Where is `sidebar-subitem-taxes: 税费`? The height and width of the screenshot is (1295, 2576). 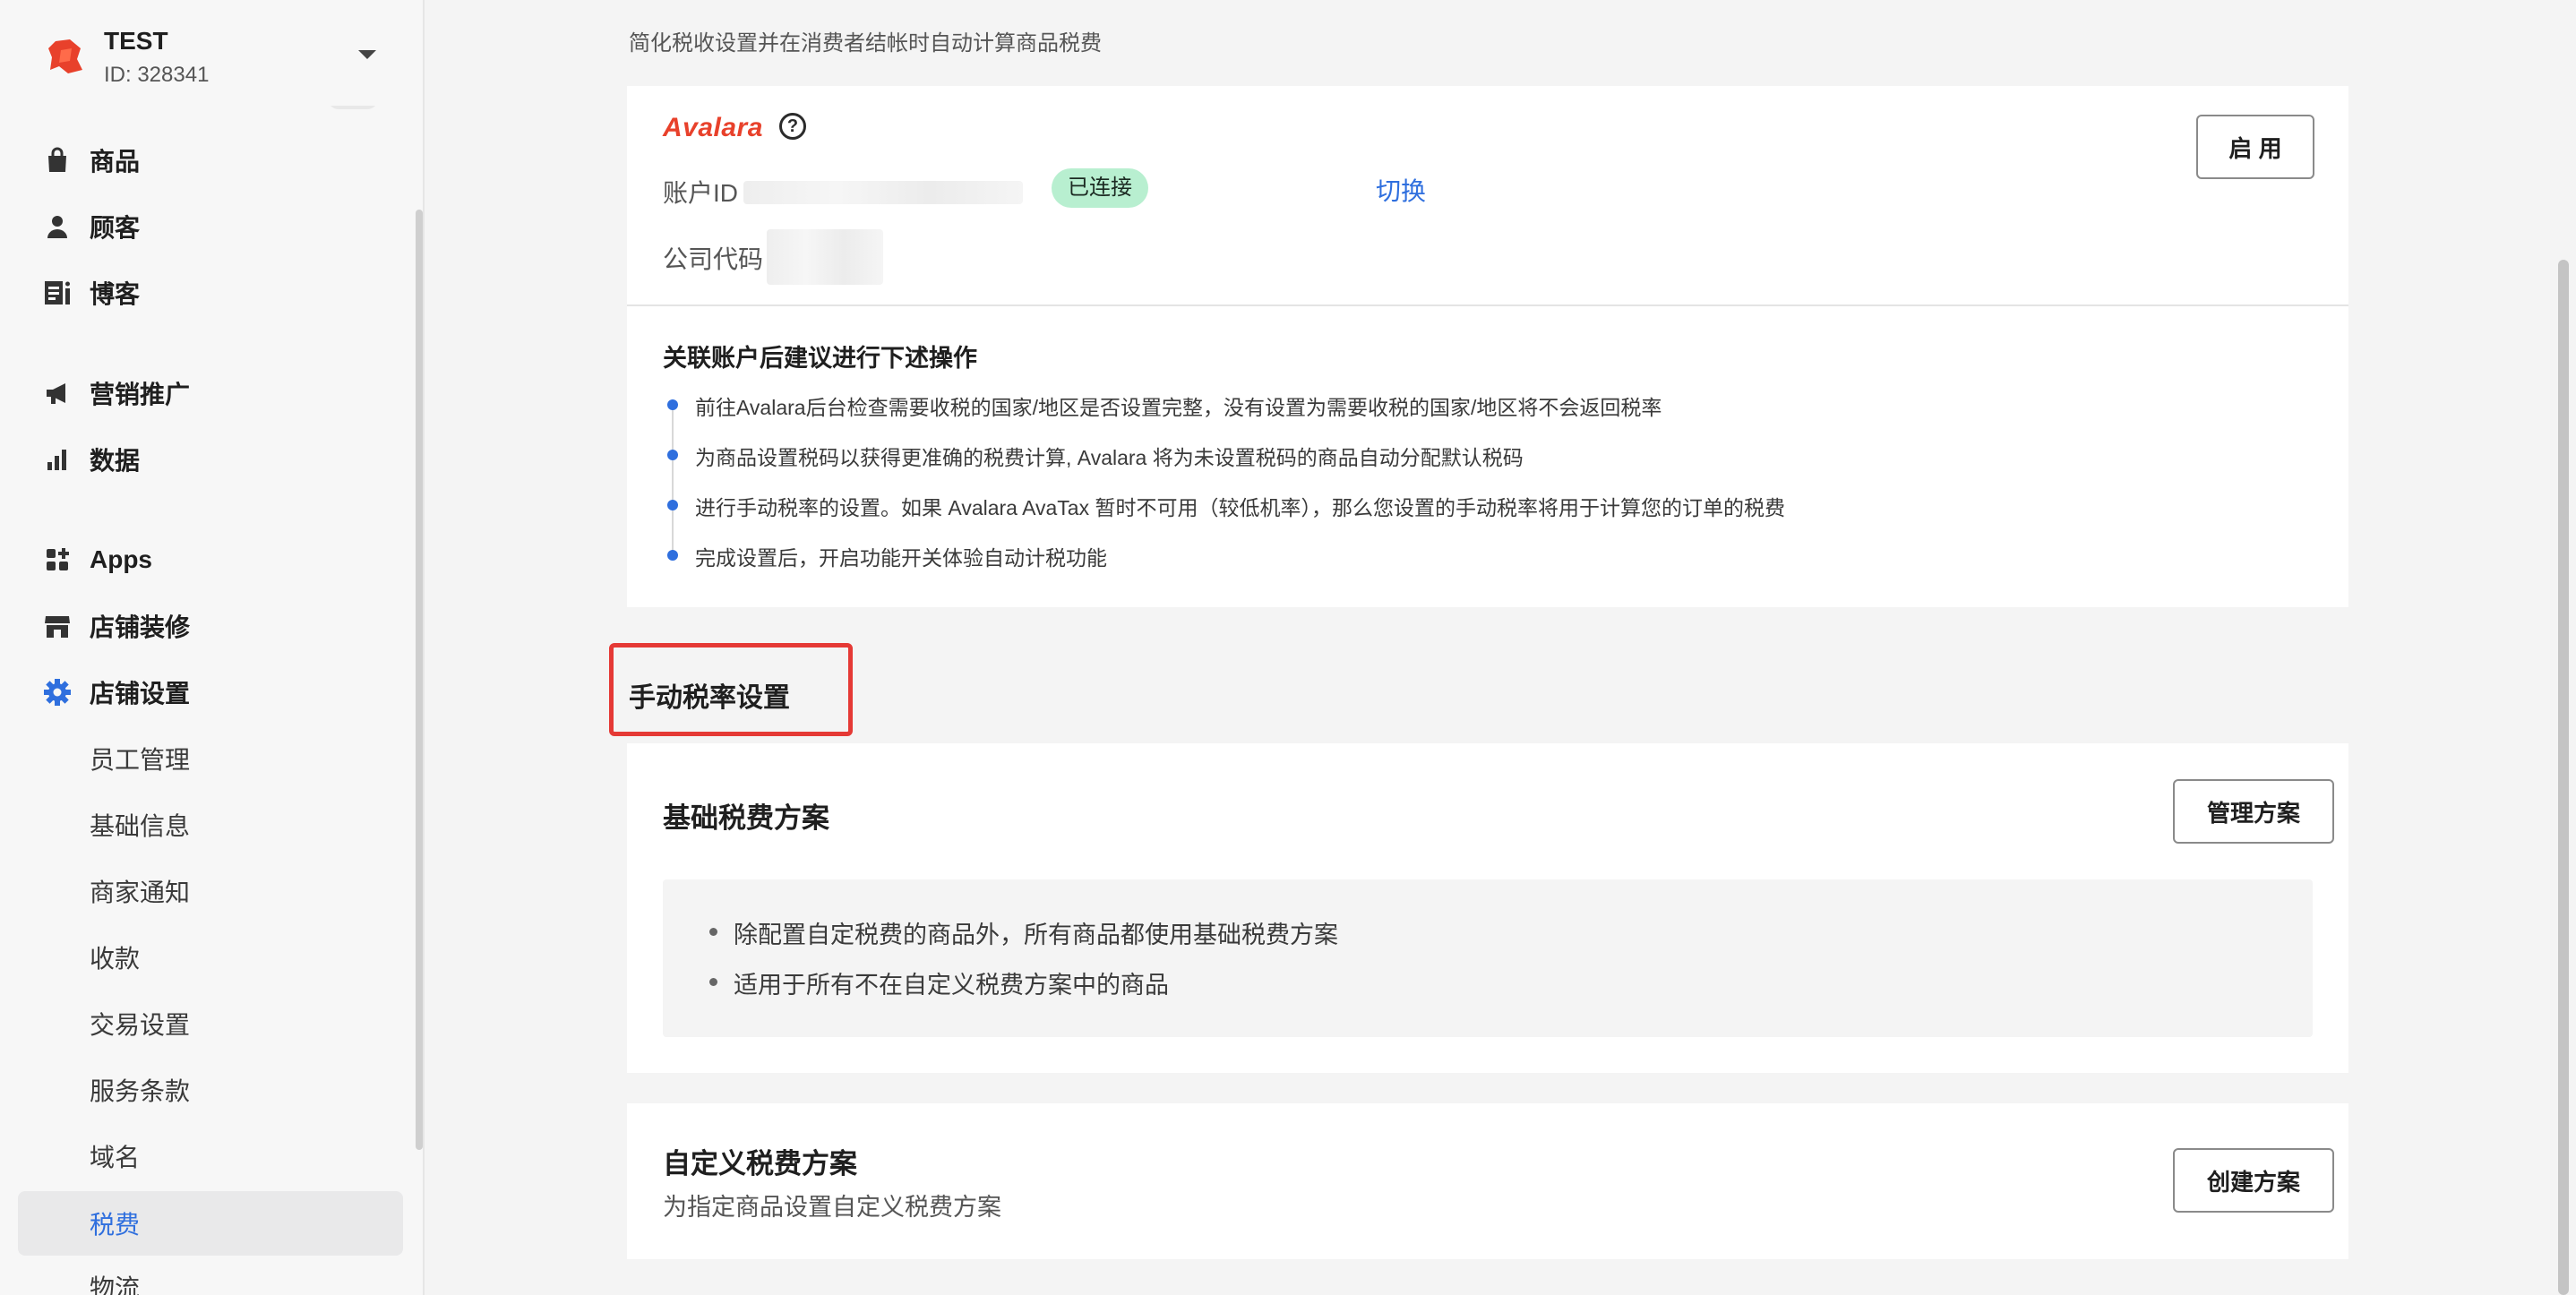
sidebar-subitem-taxes: 税费 is located at coordinates (210, 1224).